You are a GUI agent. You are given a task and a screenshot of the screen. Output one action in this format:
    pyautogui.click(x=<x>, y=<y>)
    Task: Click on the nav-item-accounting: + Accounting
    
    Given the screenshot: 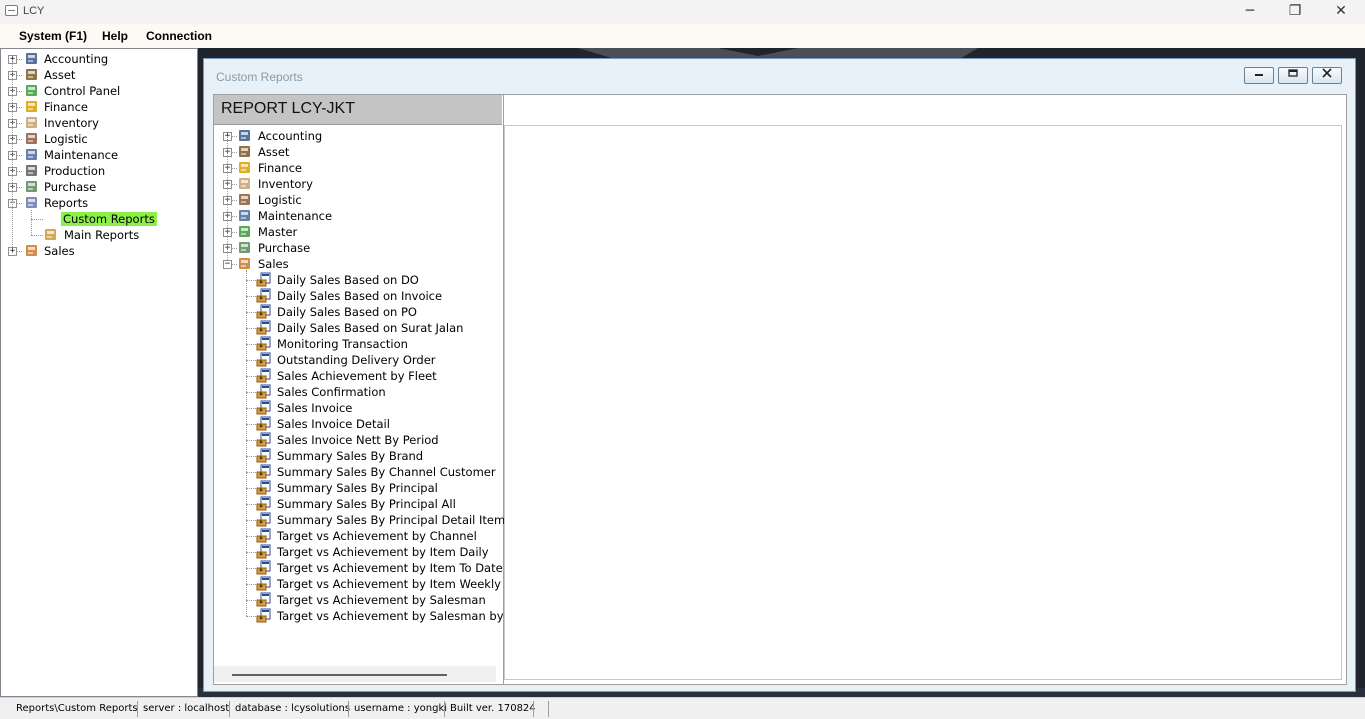 What is the action you would take?
    pyautogui.click(x=99, y=59)
    